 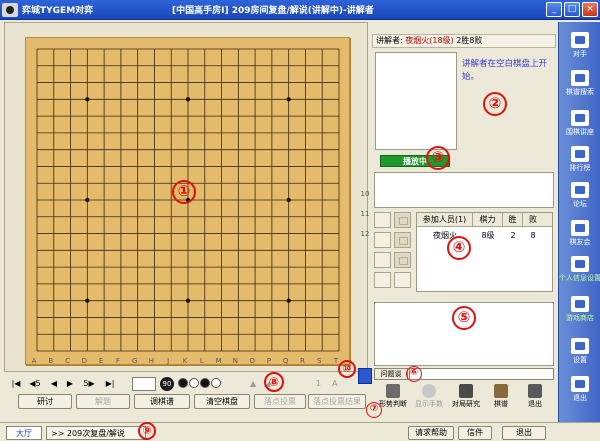 What do you see at coordinates (24, 433) in the screenshot?
I see `tab-lobby: 大厅` at bounding box center [24, 433].